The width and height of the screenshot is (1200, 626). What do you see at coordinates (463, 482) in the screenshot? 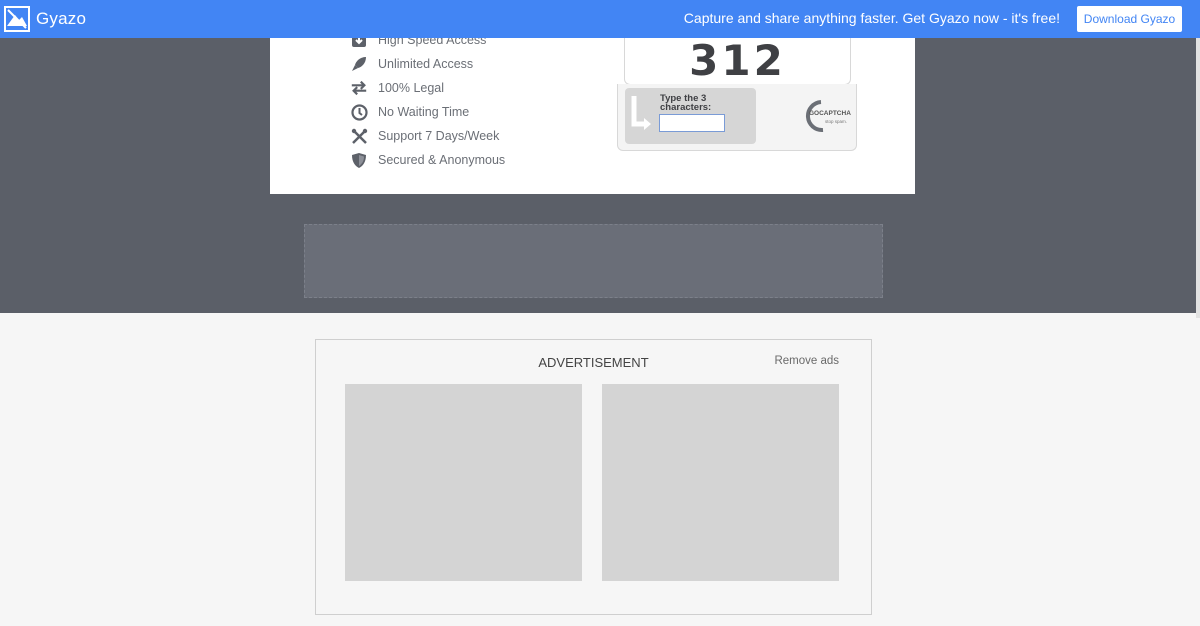
I see `ad-slot-left` at bounding box center [463, 482].